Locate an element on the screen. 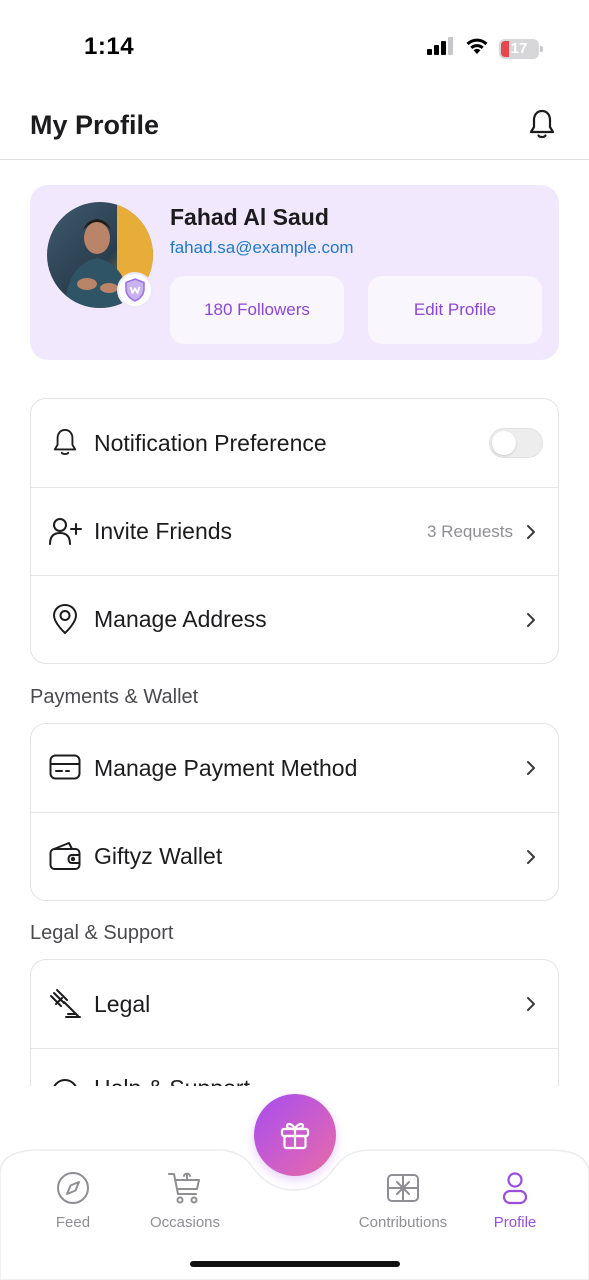  edit-profile-button: Edit Profile is located at coordinates (455, 310).